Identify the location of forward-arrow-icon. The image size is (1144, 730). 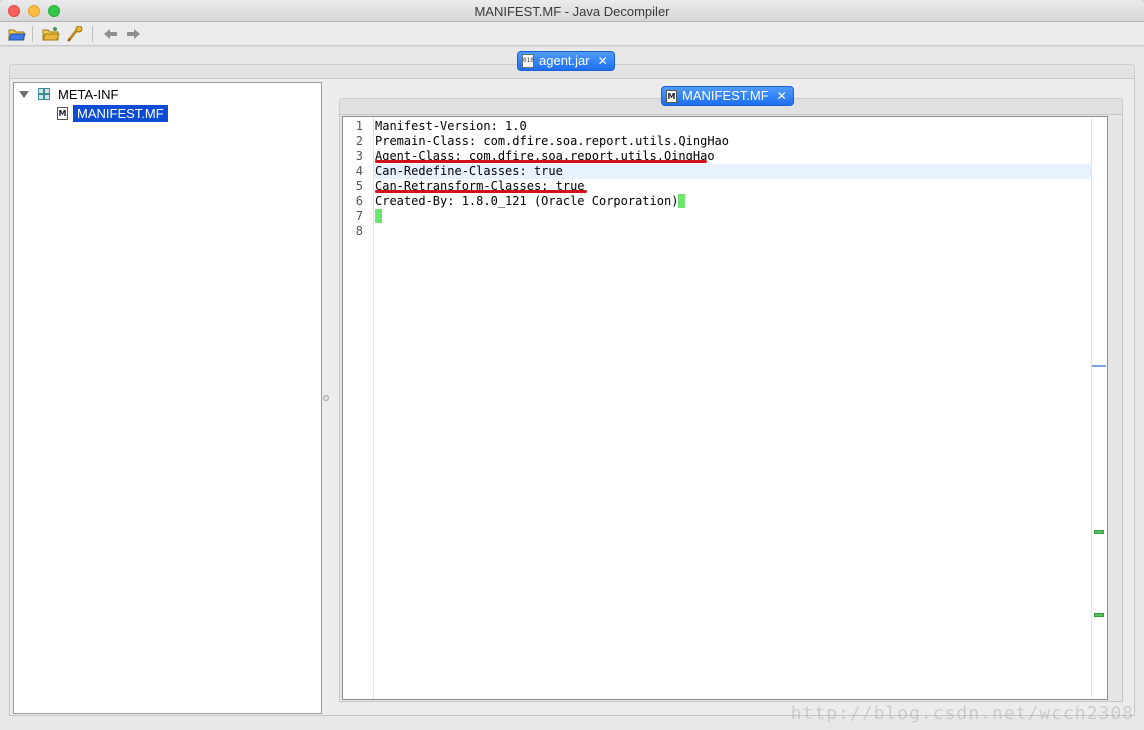
(133, 34).